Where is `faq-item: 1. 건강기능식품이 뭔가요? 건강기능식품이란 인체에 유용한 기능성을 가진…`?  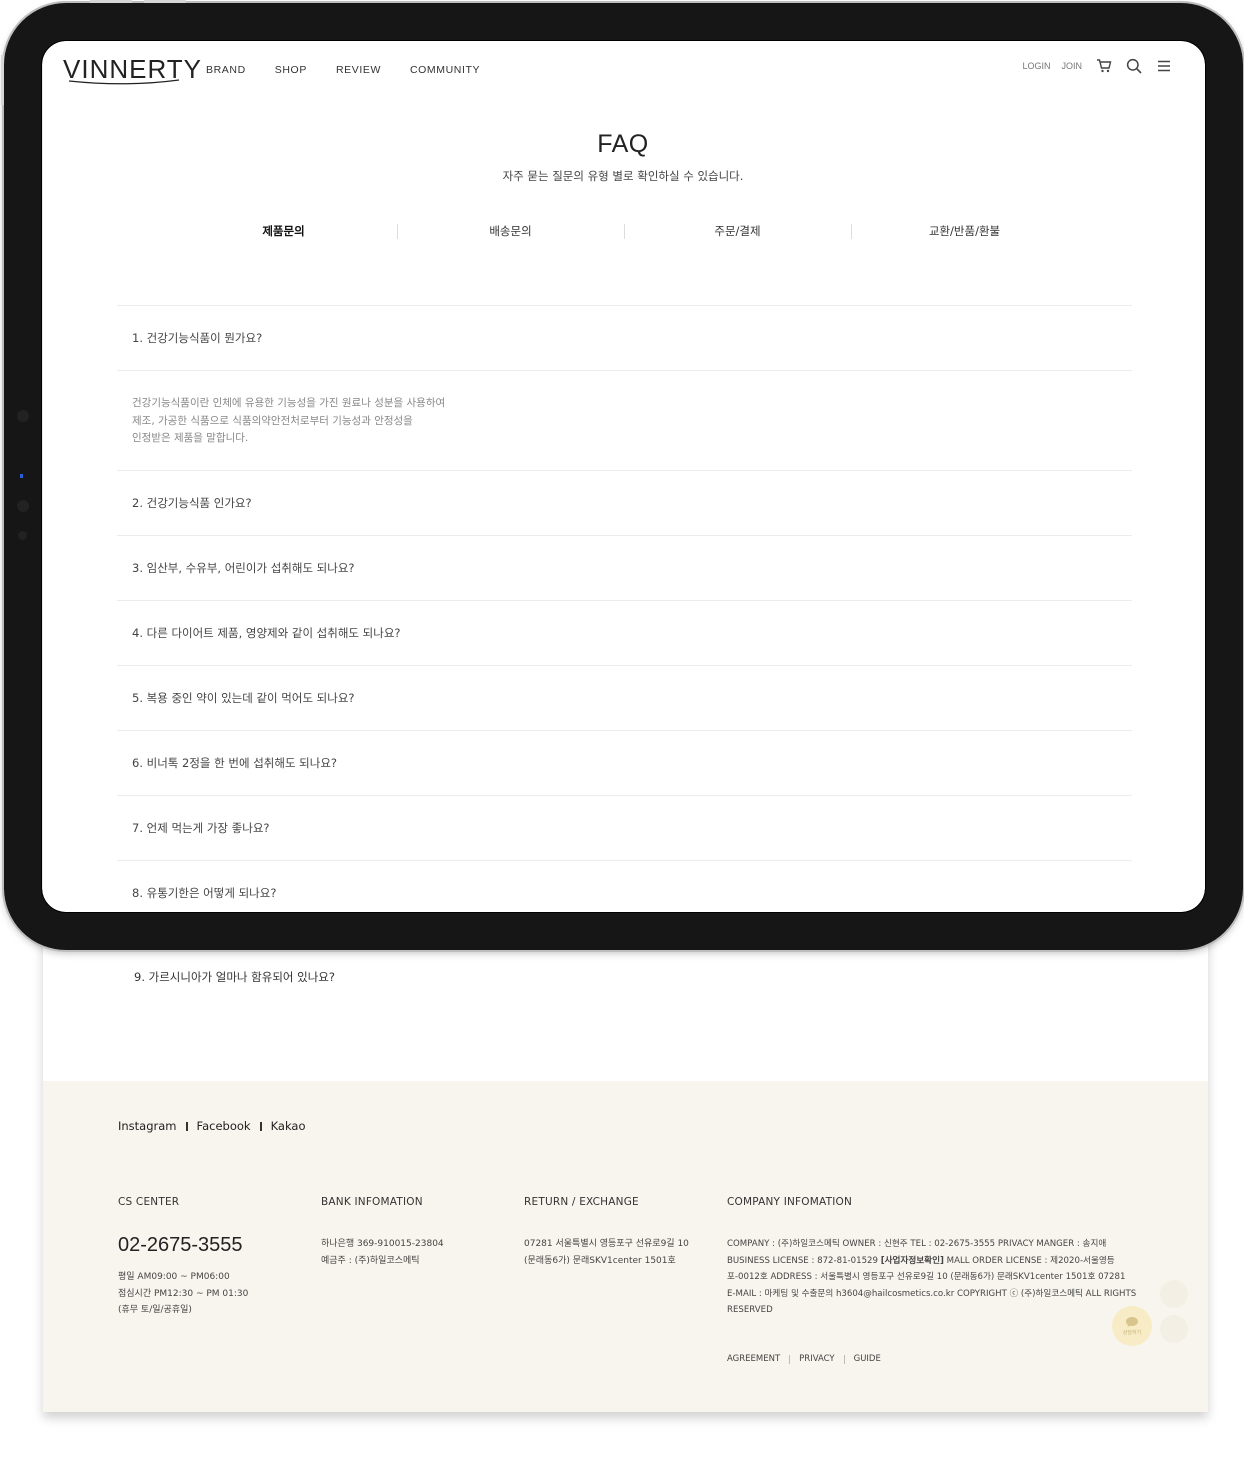
faq-item: 1. 건강기능식품이 뭔가요? 건강기능식품이란 인체에 유용한 기능성을 가진… is located at coordinates (624, 387).